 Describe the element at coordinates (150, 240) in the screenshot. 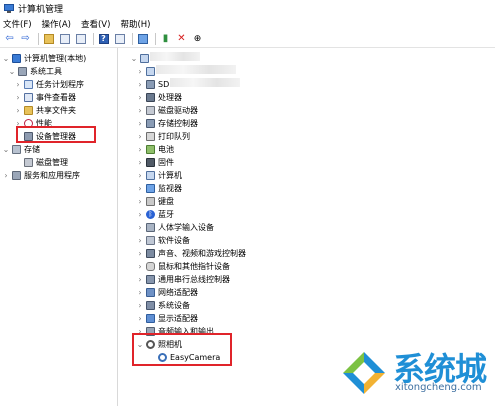

I see `software-device-icon` at that location.